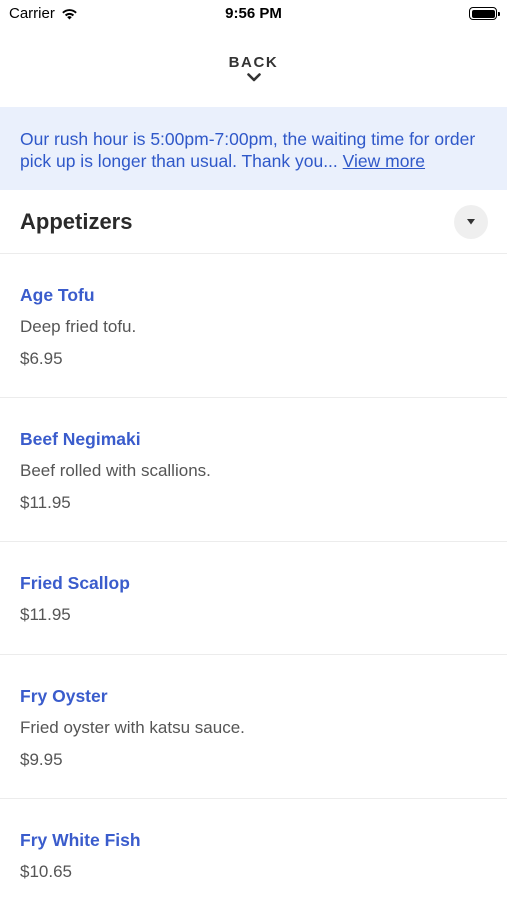 This screenshot has width=507, height=900. I want to click on caret-down-icon, so click(471, 221).